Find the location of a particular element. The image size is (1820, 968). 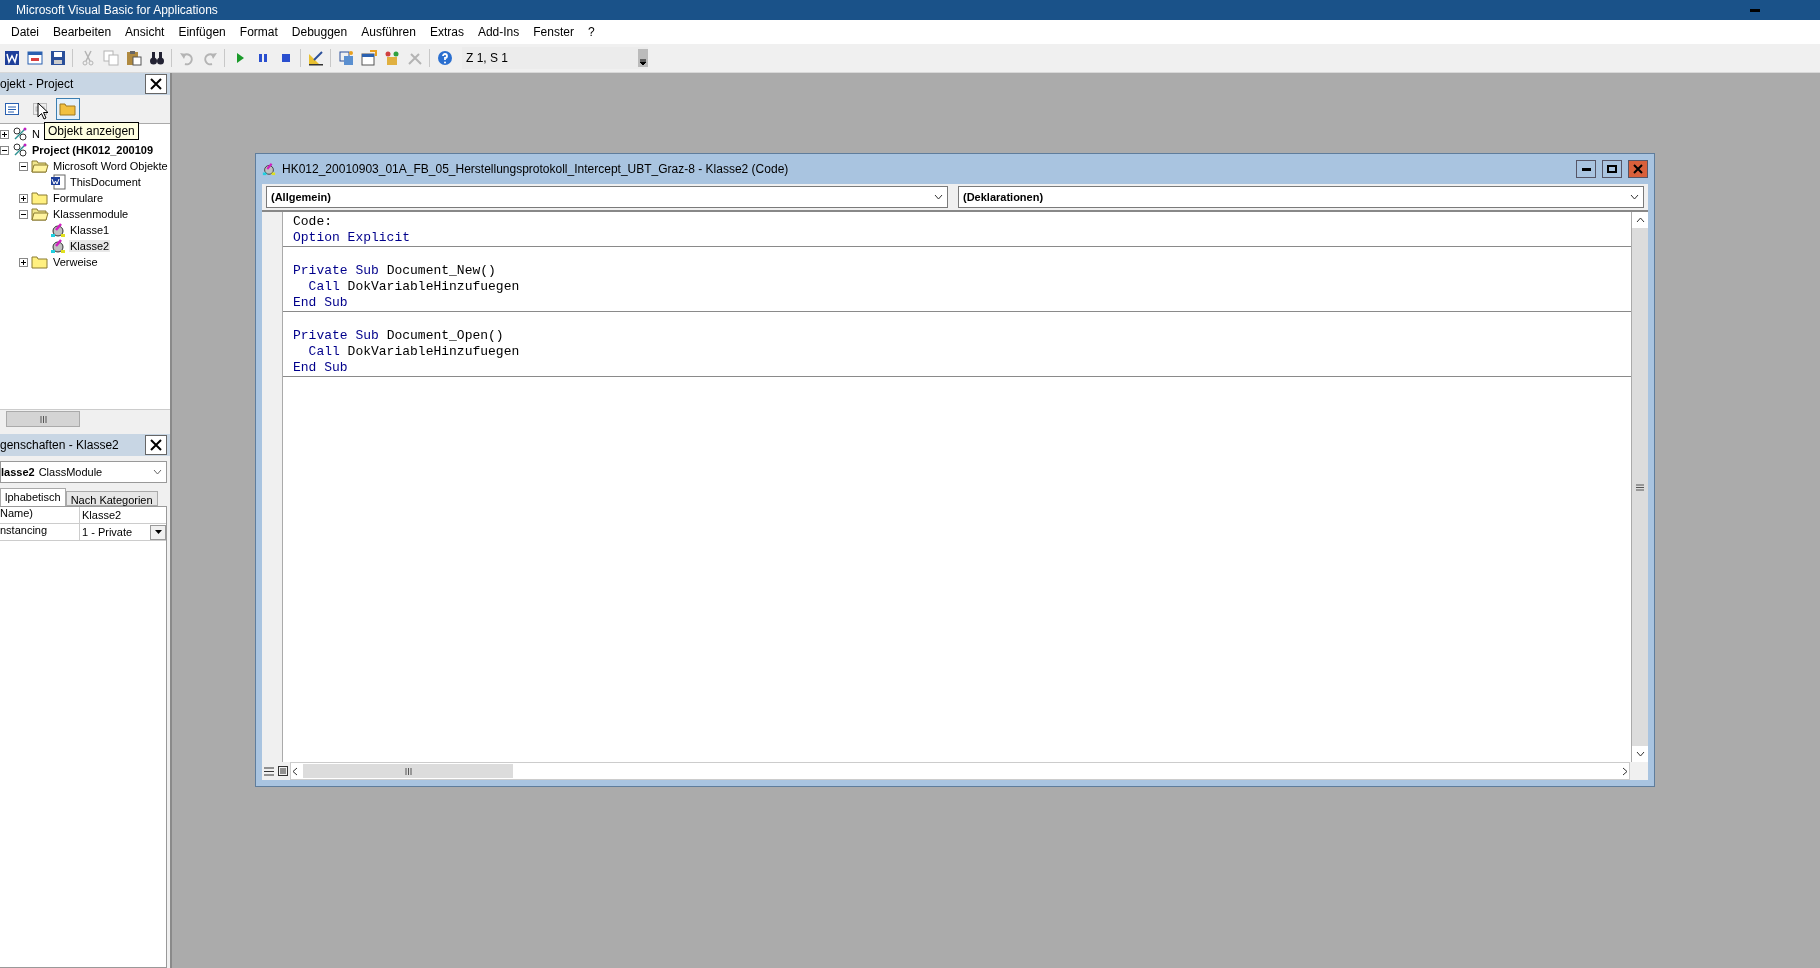

code-line: Option Explicit is located at coordinates (352, 238).